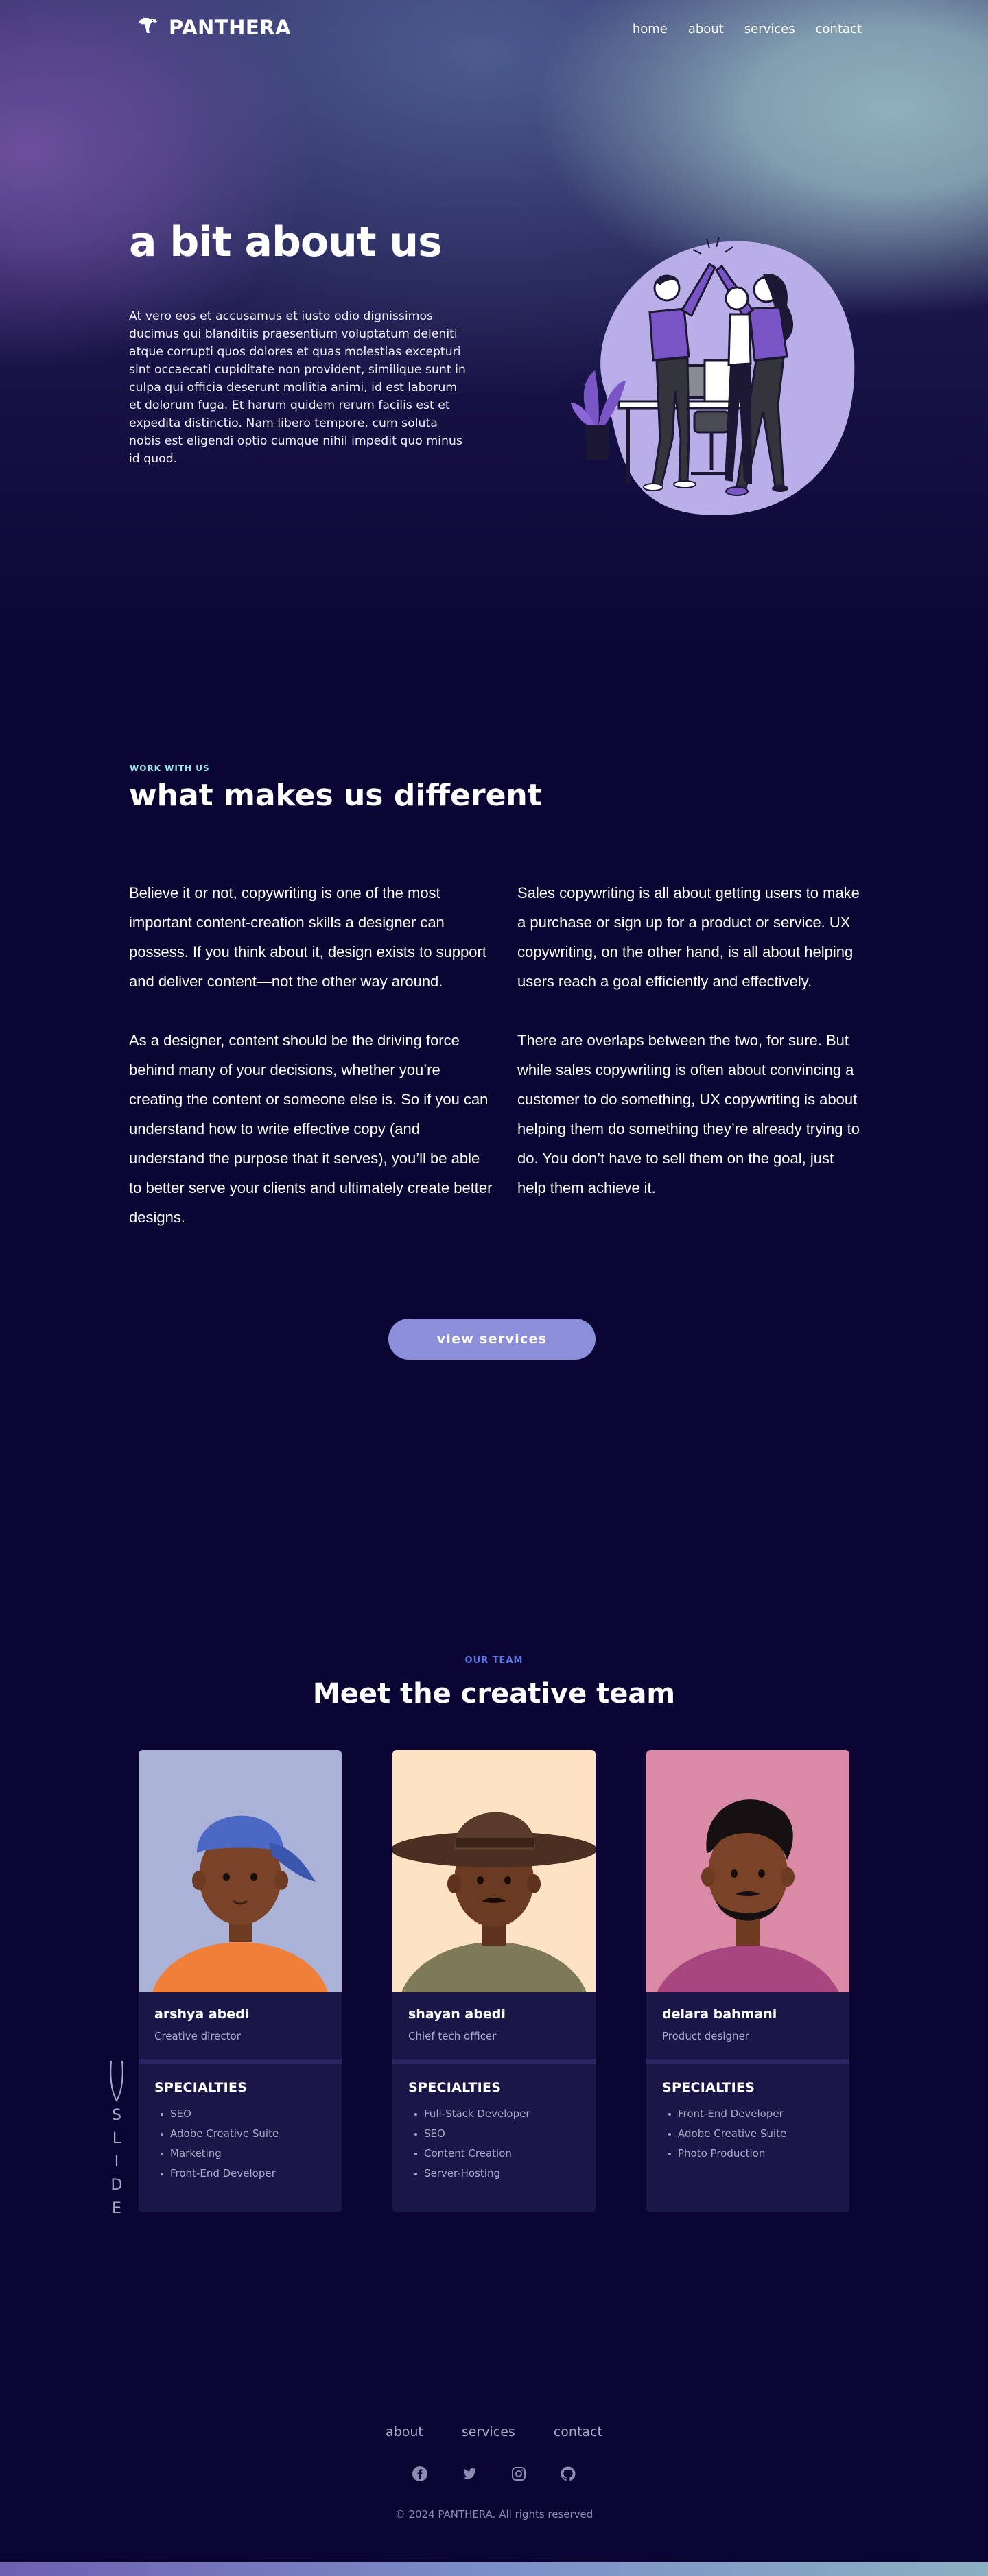  What do you see at coordinates (494, 2474) in the screenshot?
I see `social-links` at bounding box center [494, 2474].